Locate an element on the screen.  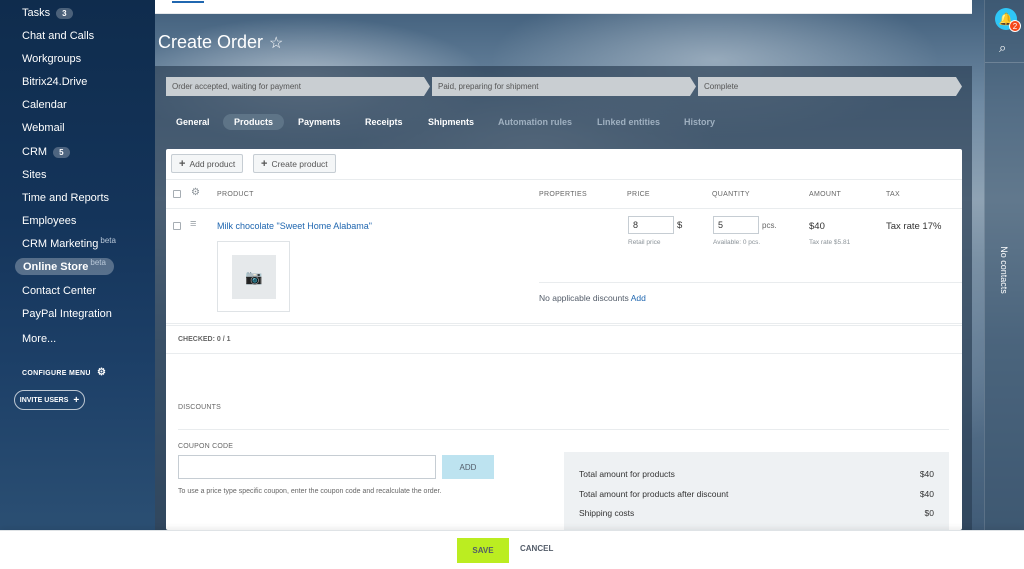
coupon-label: COUPON CODE is located at coordinates (206, 446).